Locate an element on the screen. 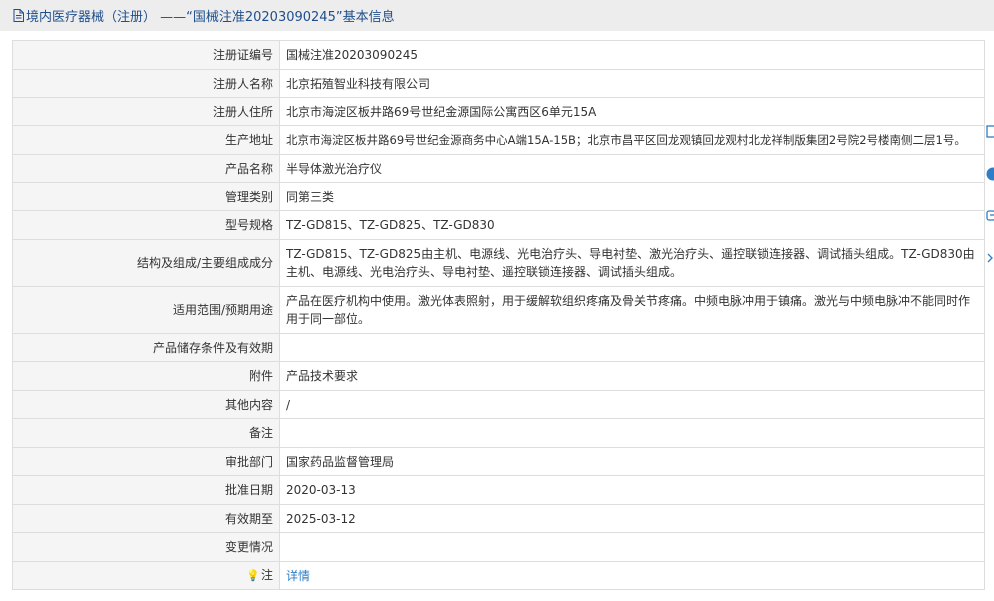  info-icon is located at coordinates (989, 174).